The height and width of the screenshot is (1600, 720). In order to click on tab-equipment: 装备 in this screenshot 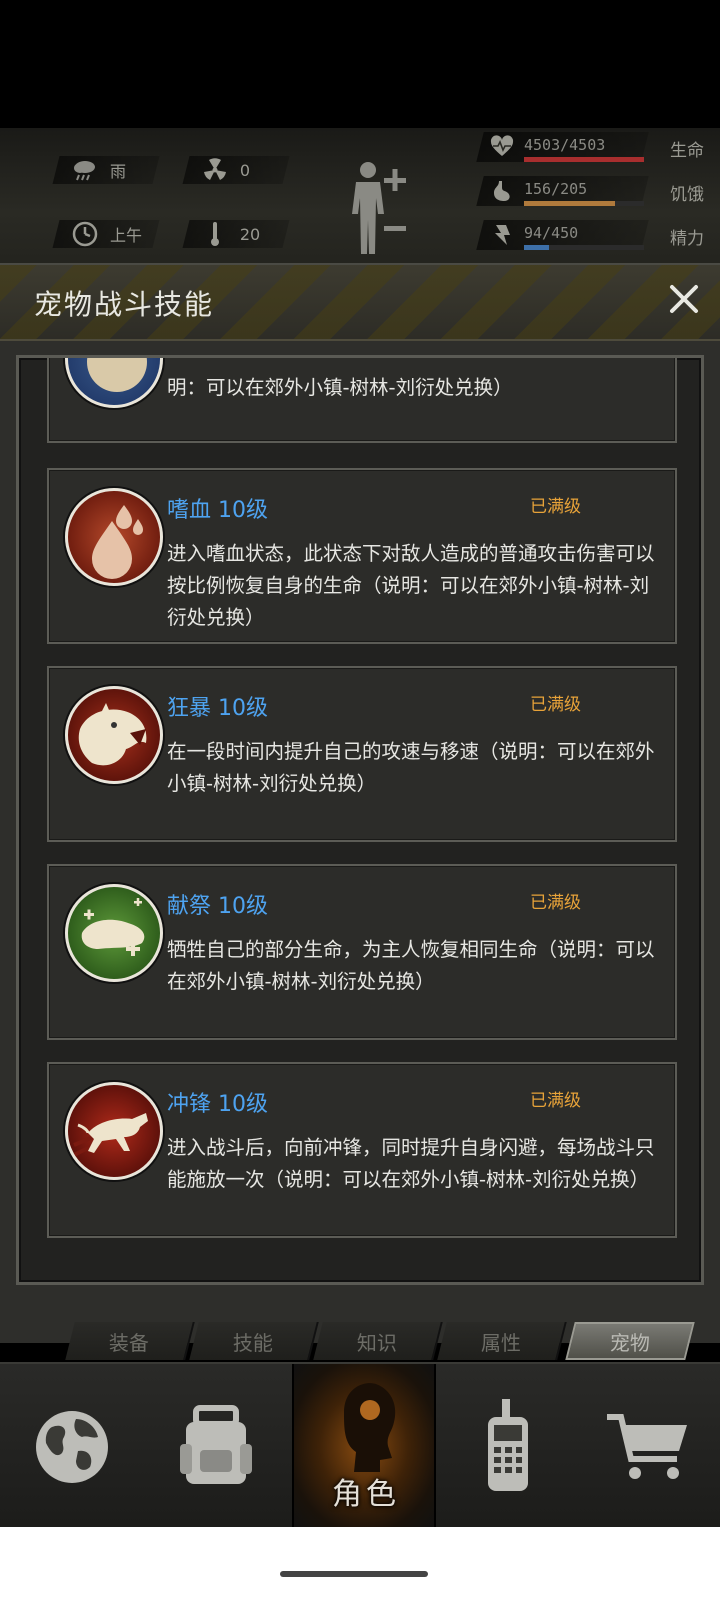, I will do `click(130, 1341)`.